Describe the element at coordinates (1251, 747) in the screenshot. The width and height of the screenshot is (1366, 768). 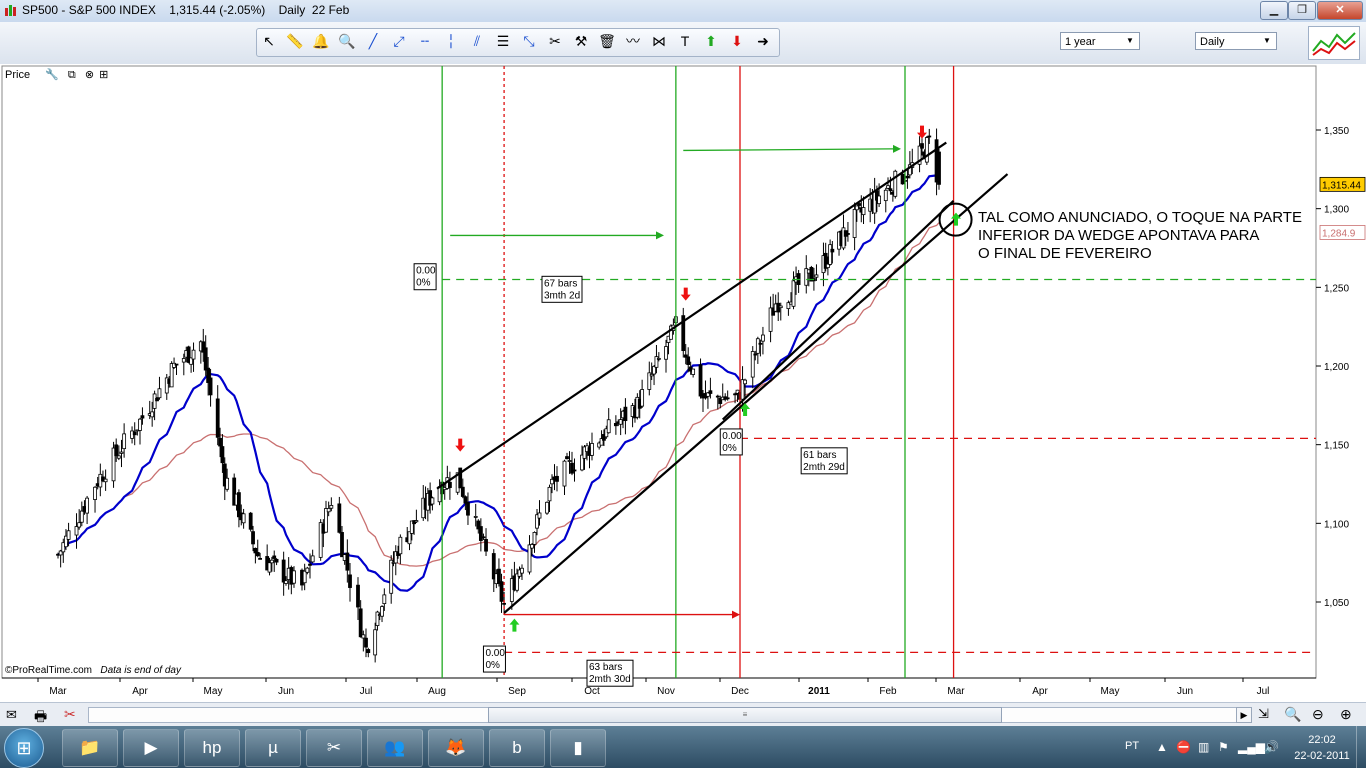
I see `signal-icon: ▂▄▆` at that location.